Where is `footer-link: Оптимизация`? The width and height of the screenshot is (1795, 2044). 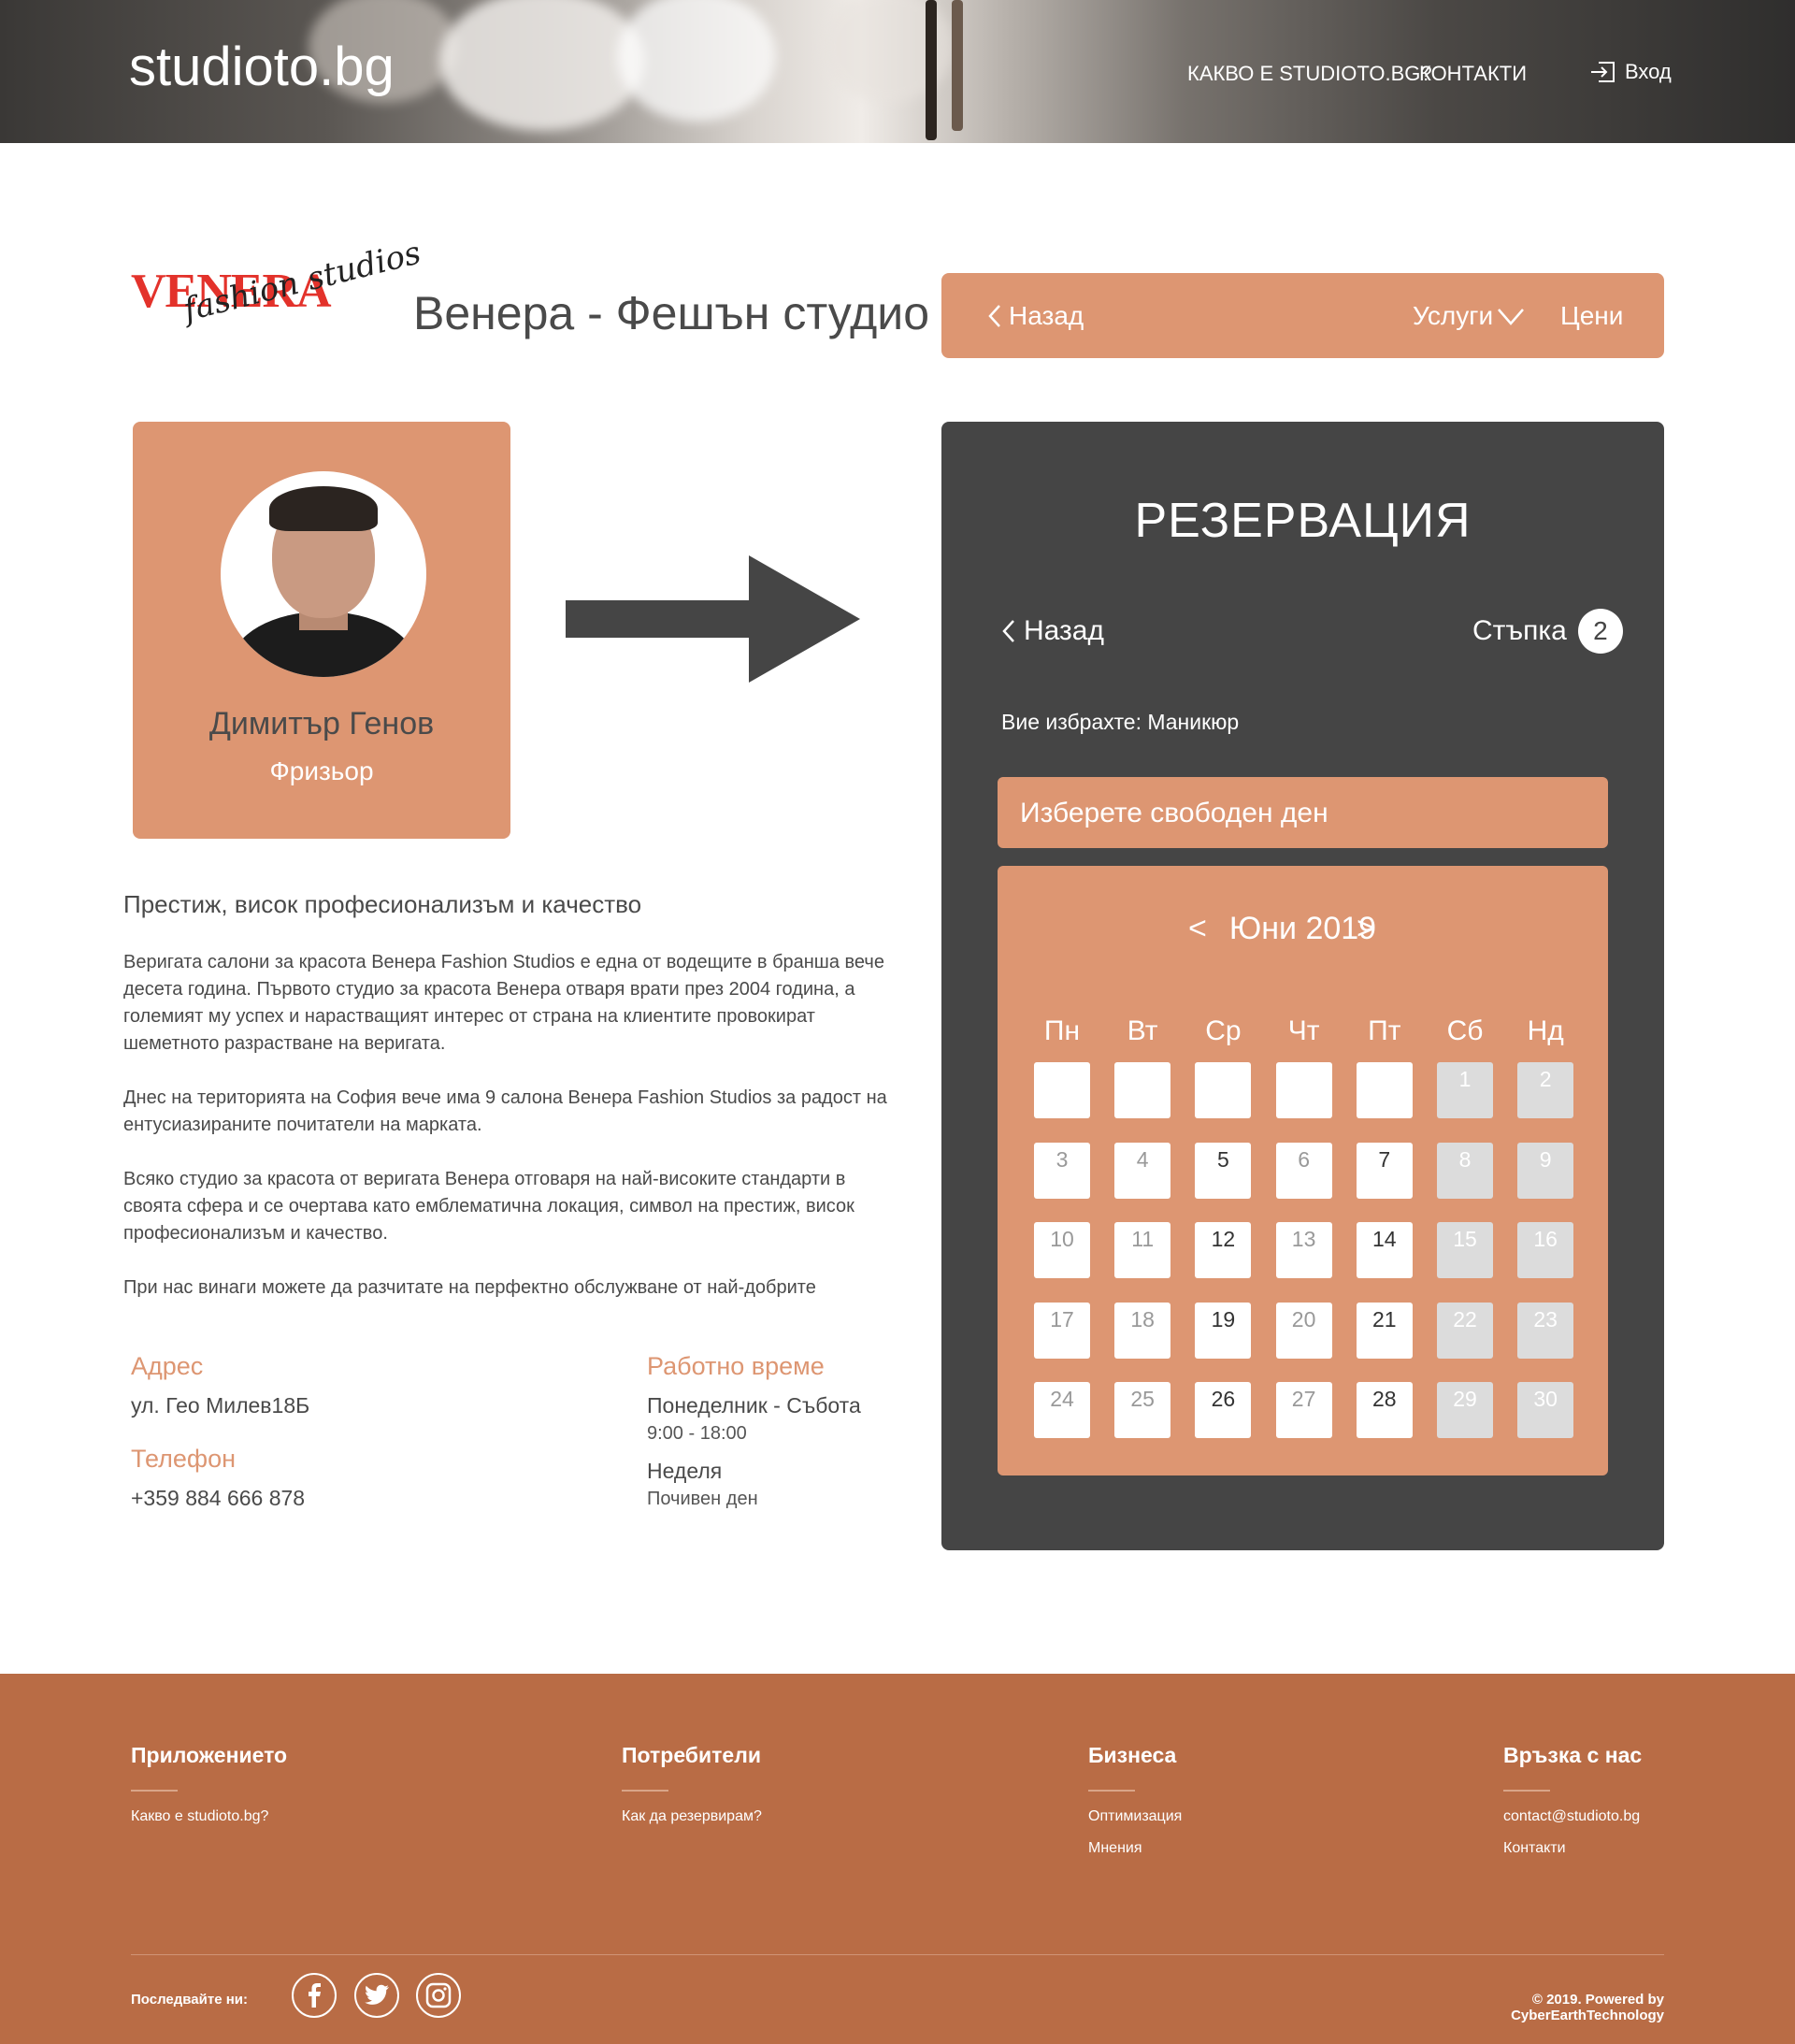 footer-link: Оптимизация is located at coordinates (1135, 1816).